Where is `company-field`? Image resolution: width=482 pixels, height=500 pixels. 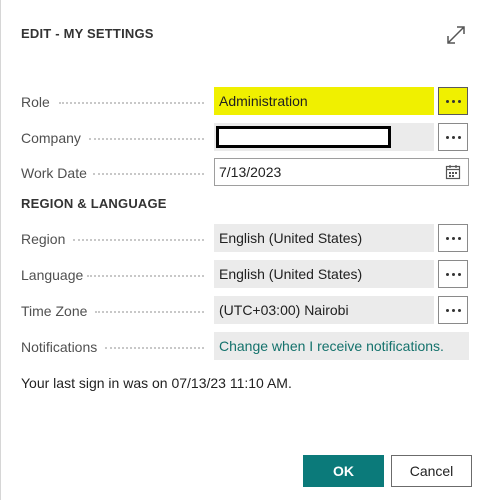 company-field is located at coordinates (324, 137).